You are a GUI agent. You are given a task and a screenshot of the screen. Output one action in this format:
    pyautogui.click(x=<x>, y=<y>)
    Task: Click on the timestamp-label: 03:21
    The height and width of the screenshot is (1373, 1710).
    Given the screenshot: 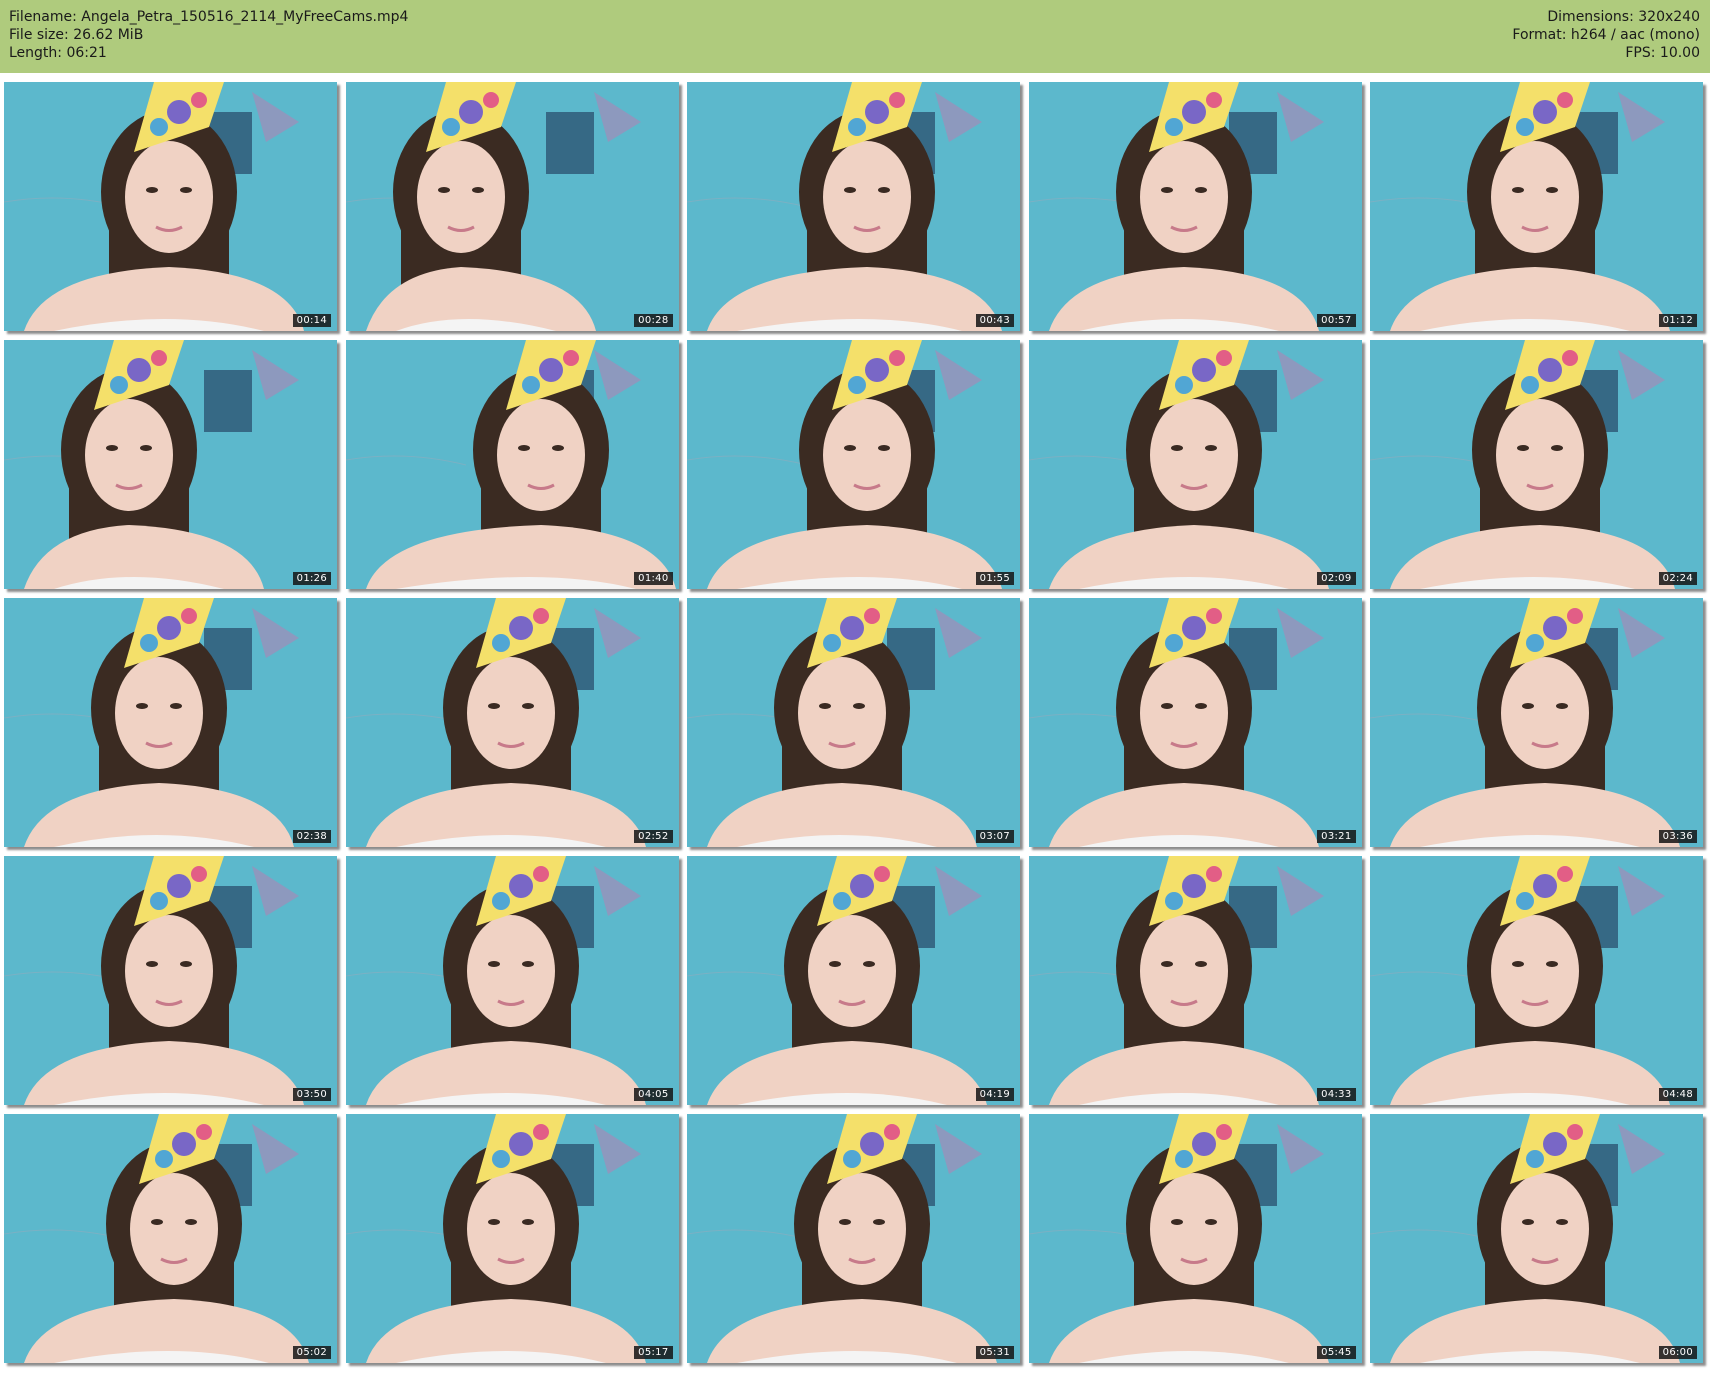 What is the action you would take?
    pyautogui.click(x=1336, y=836)
    